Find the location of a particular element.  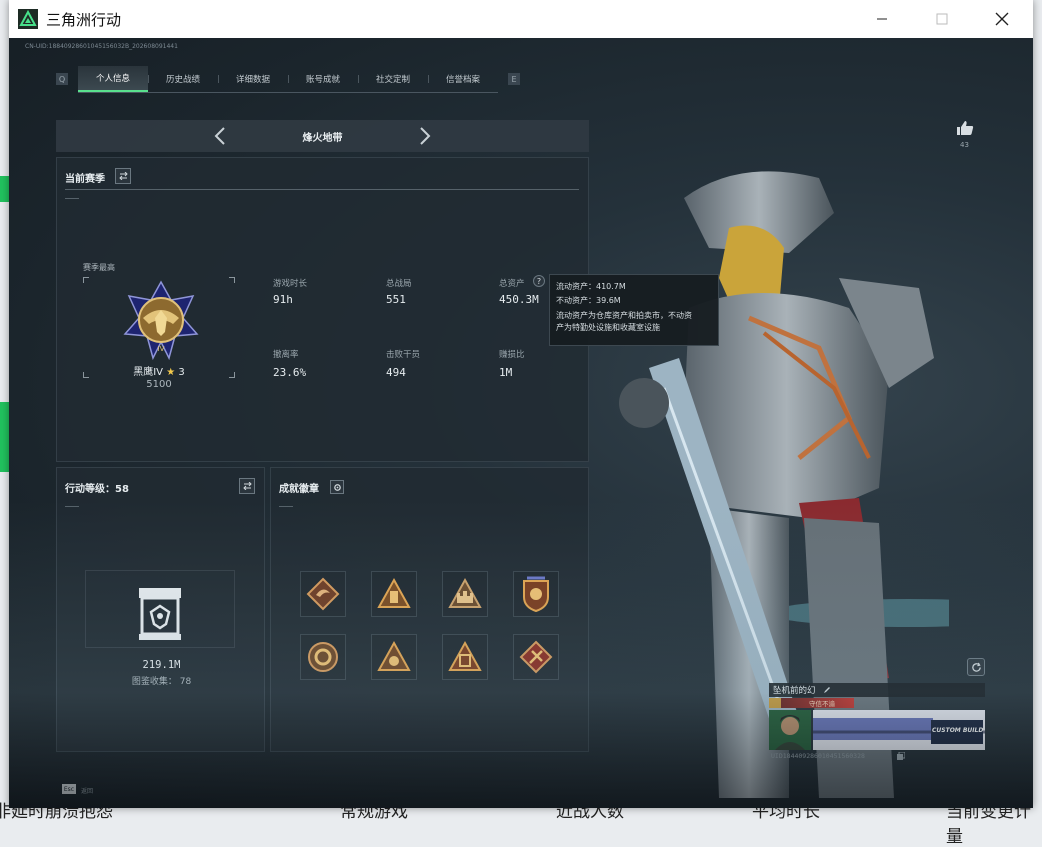

player-tag-emblem-icon is located at coordinates (775, 703).